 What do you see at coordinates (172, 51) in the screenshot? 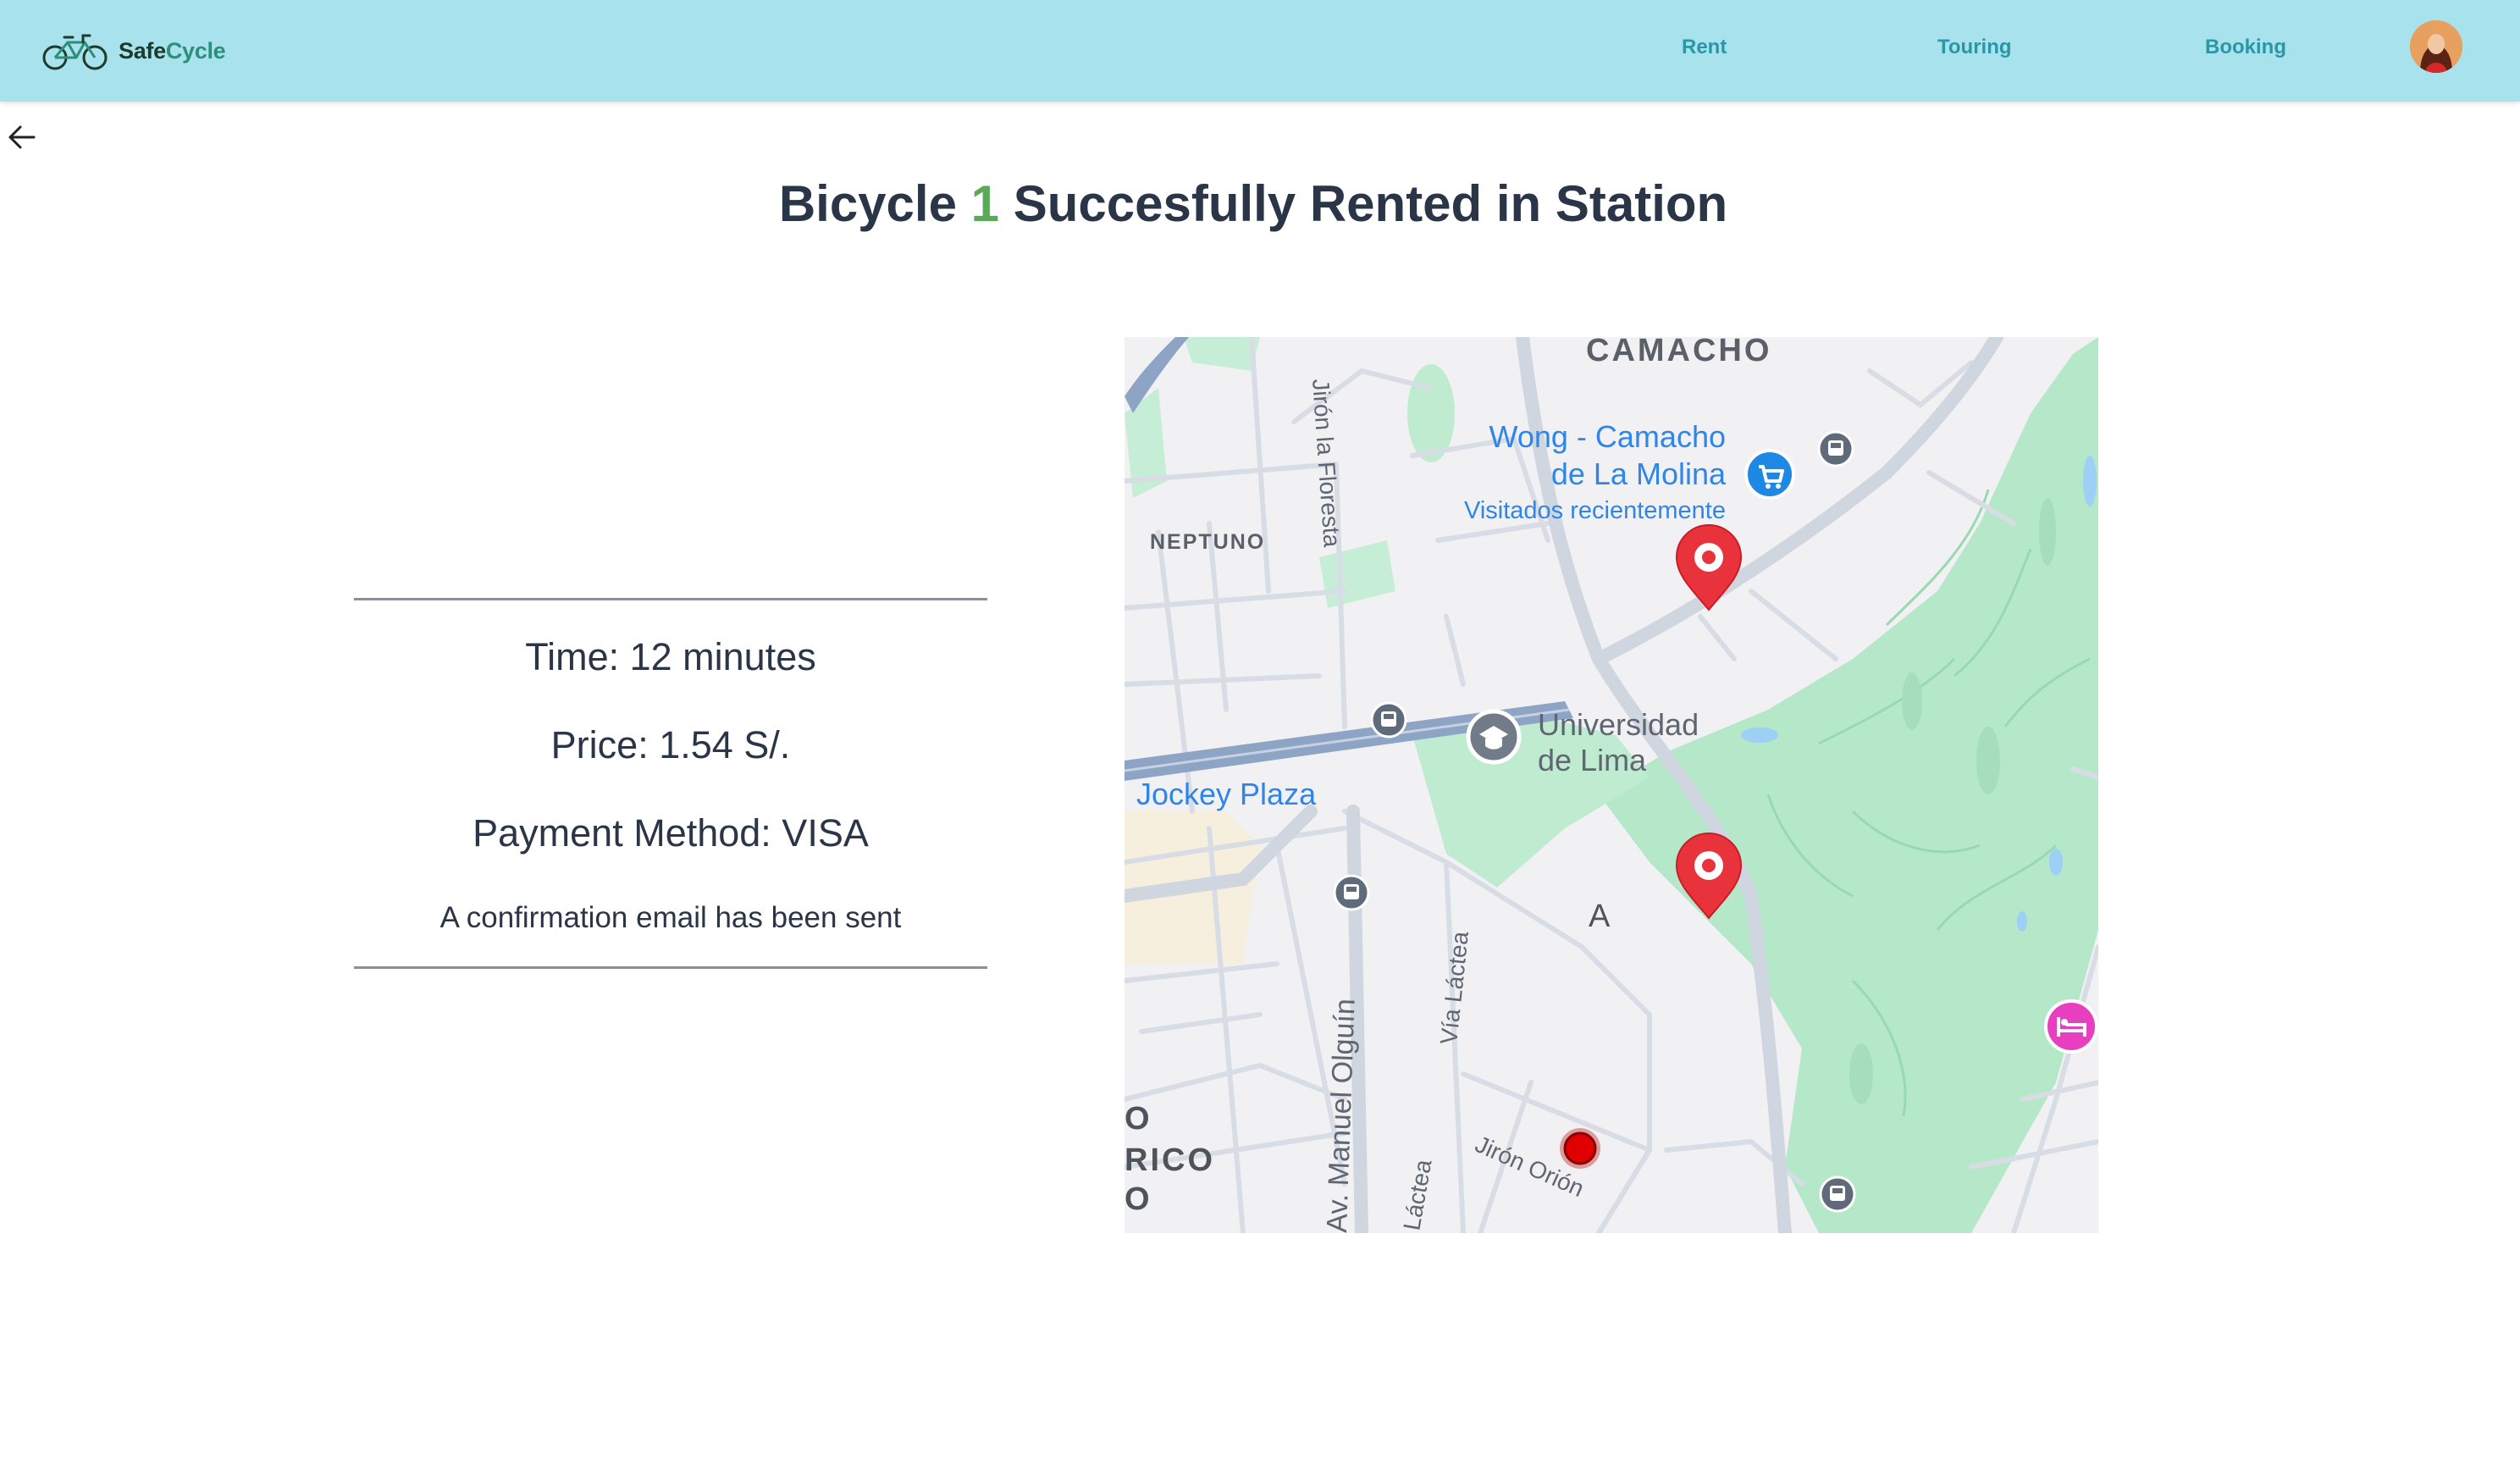
I see `brand-name: SafeCycle` at bounding box center [172, 51].